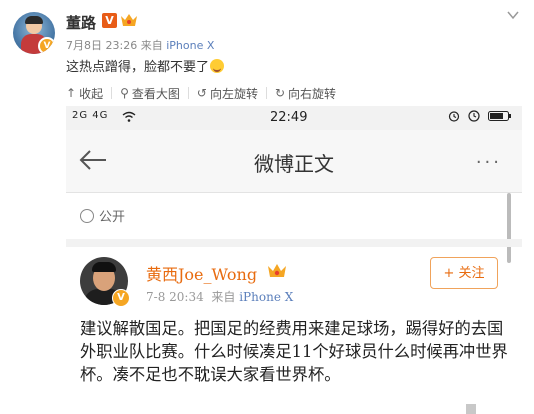  What do you see at coordinates (312, 93) in the screenshot?
I see `rotate-right-label: 向右旋转` at bounding box center [312, 93].